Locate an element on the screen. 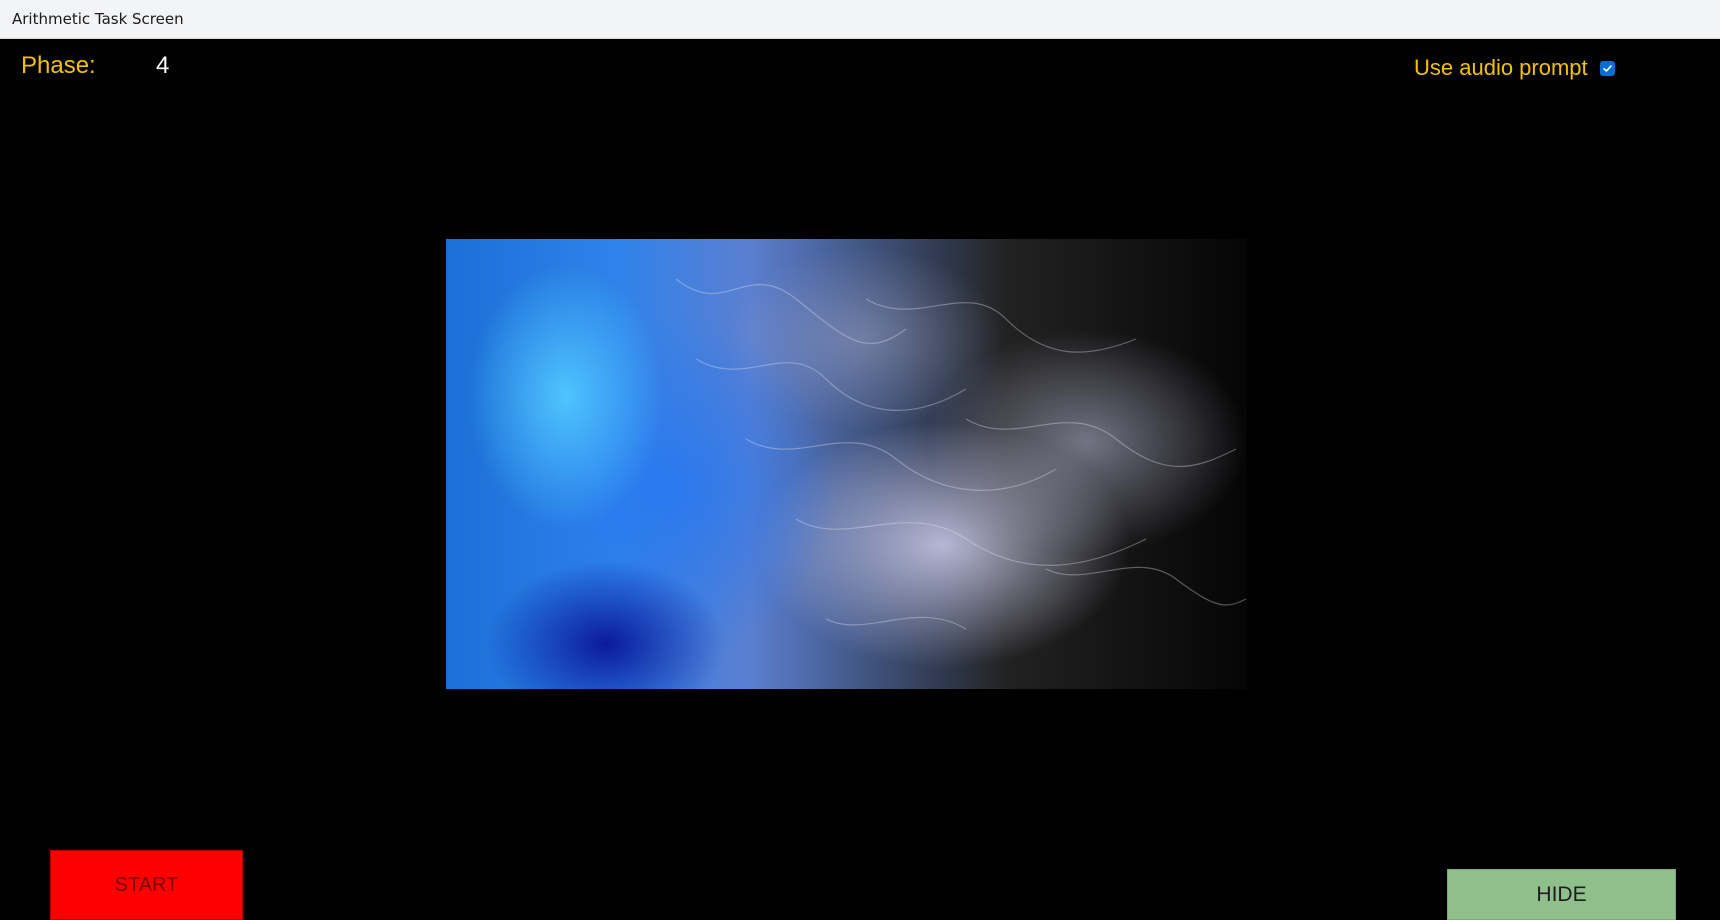  checkmark-icon is located at coordinates (1607, 68).